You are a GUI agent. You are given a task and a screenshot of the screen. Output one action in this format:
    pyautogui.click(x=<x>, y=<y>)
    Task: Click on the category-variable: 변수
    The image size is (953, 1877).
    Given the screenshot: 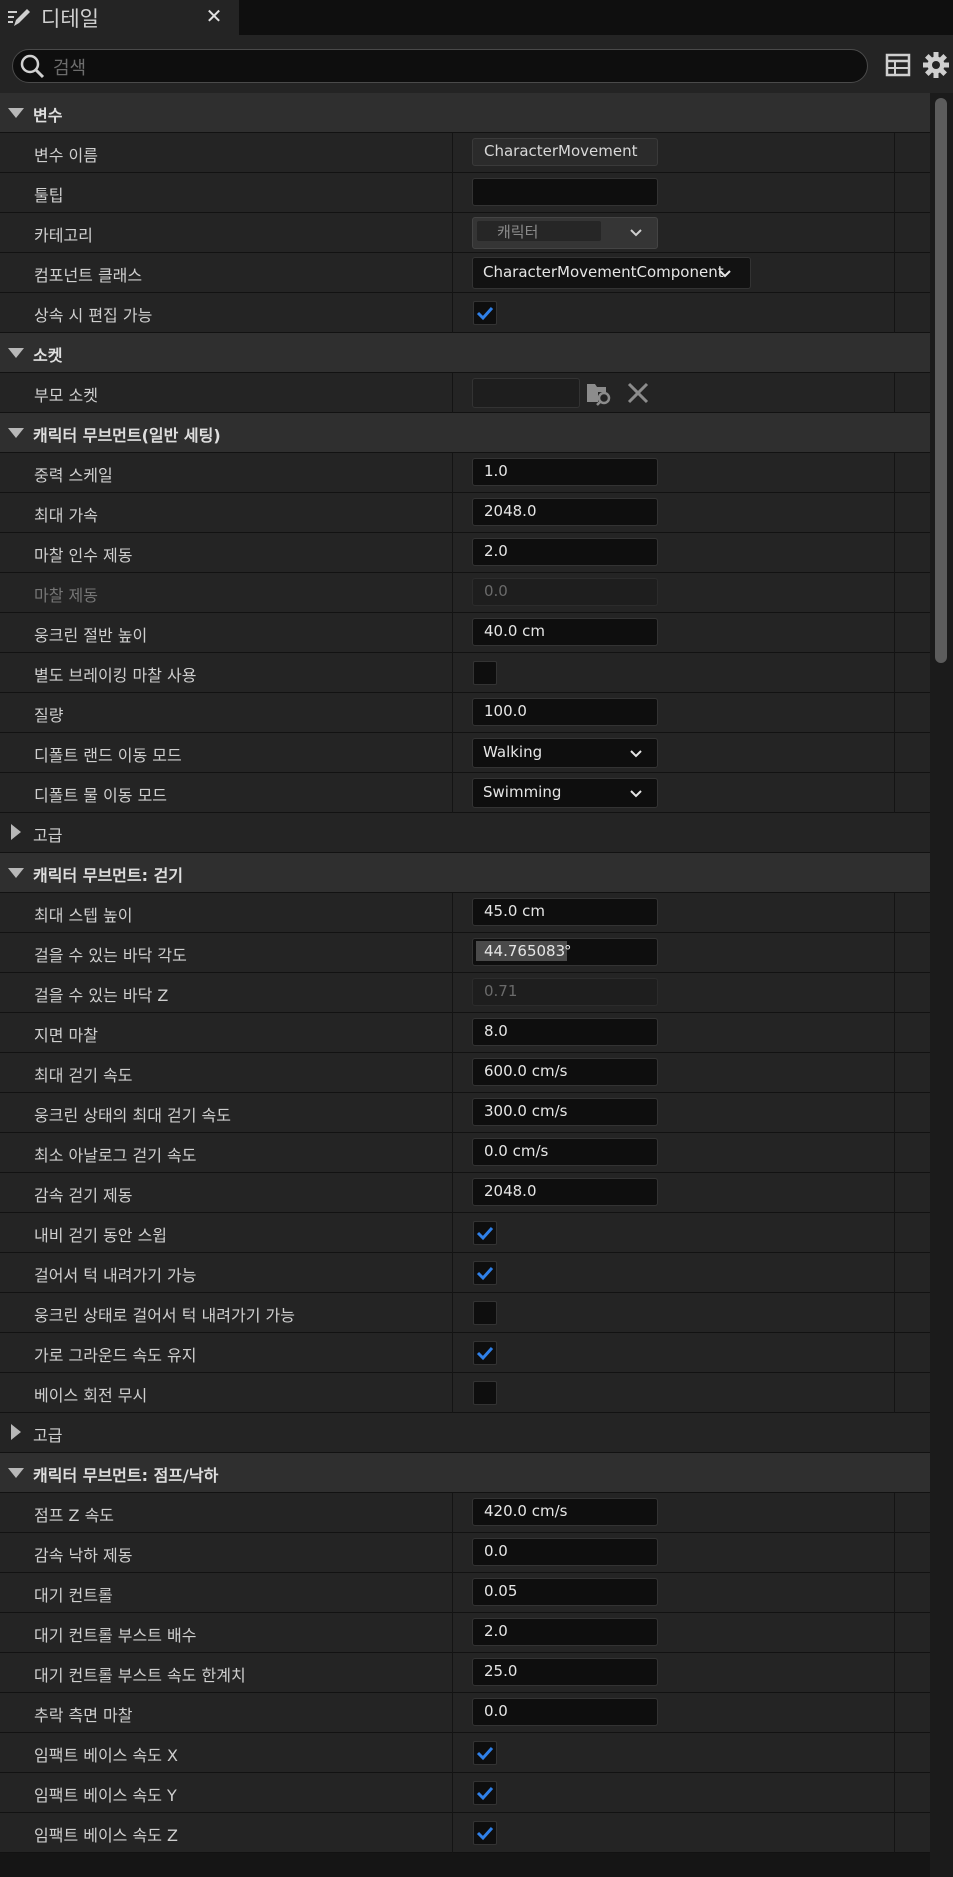 What is the action you would take?
    pyautogui.click(x=465, y=113)
    